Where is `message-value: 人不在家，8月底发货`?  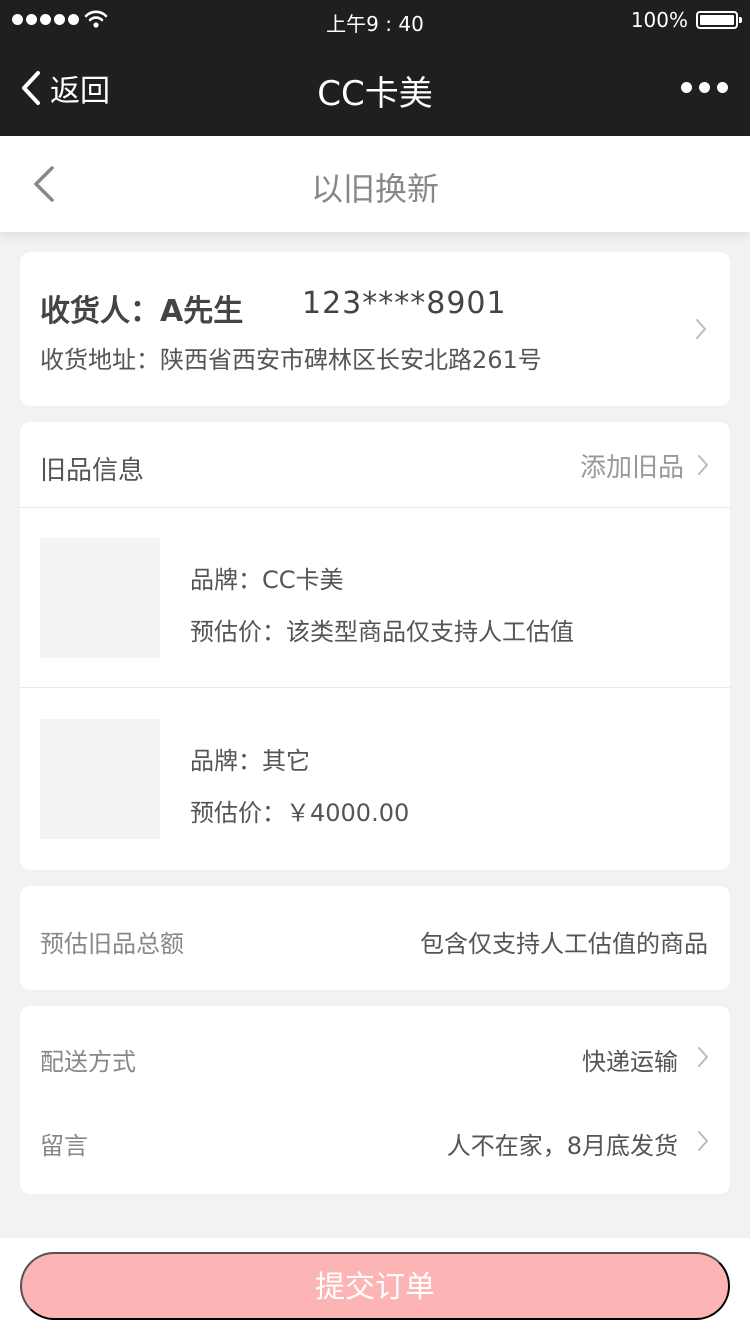
message-value: 人不在家，8月底发货 is located at coordinates (562, 1146).